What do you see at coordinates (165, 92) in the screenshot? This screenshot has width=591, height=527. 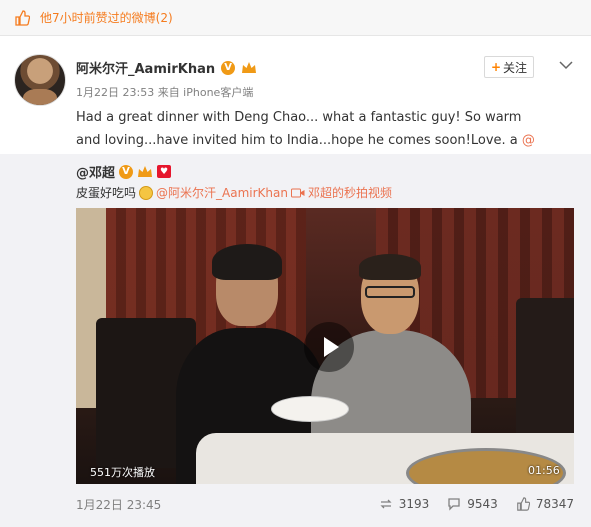 I see `post-meta: 1月22日 23:53 来自 iPhone客户端` at bounding box center [165, 92].